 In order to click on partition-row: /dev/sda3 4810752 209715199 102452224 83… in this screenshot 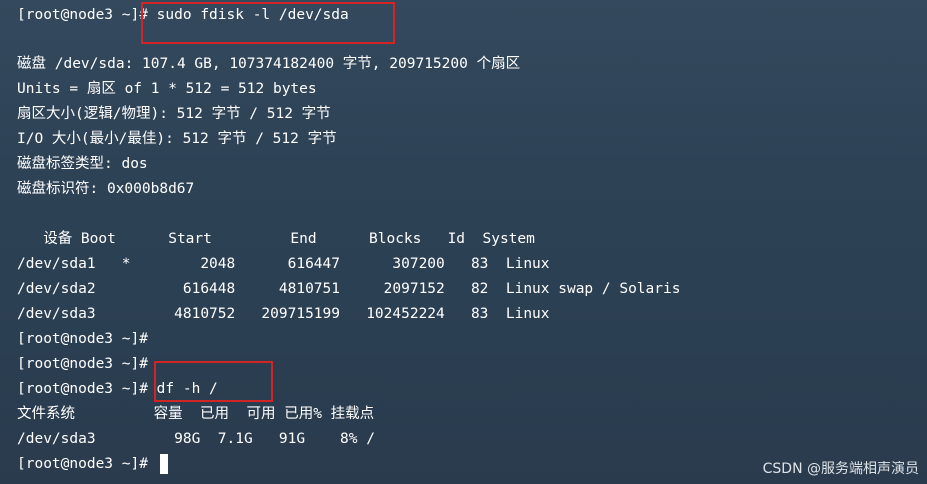, I will do `click(283, 314)`.